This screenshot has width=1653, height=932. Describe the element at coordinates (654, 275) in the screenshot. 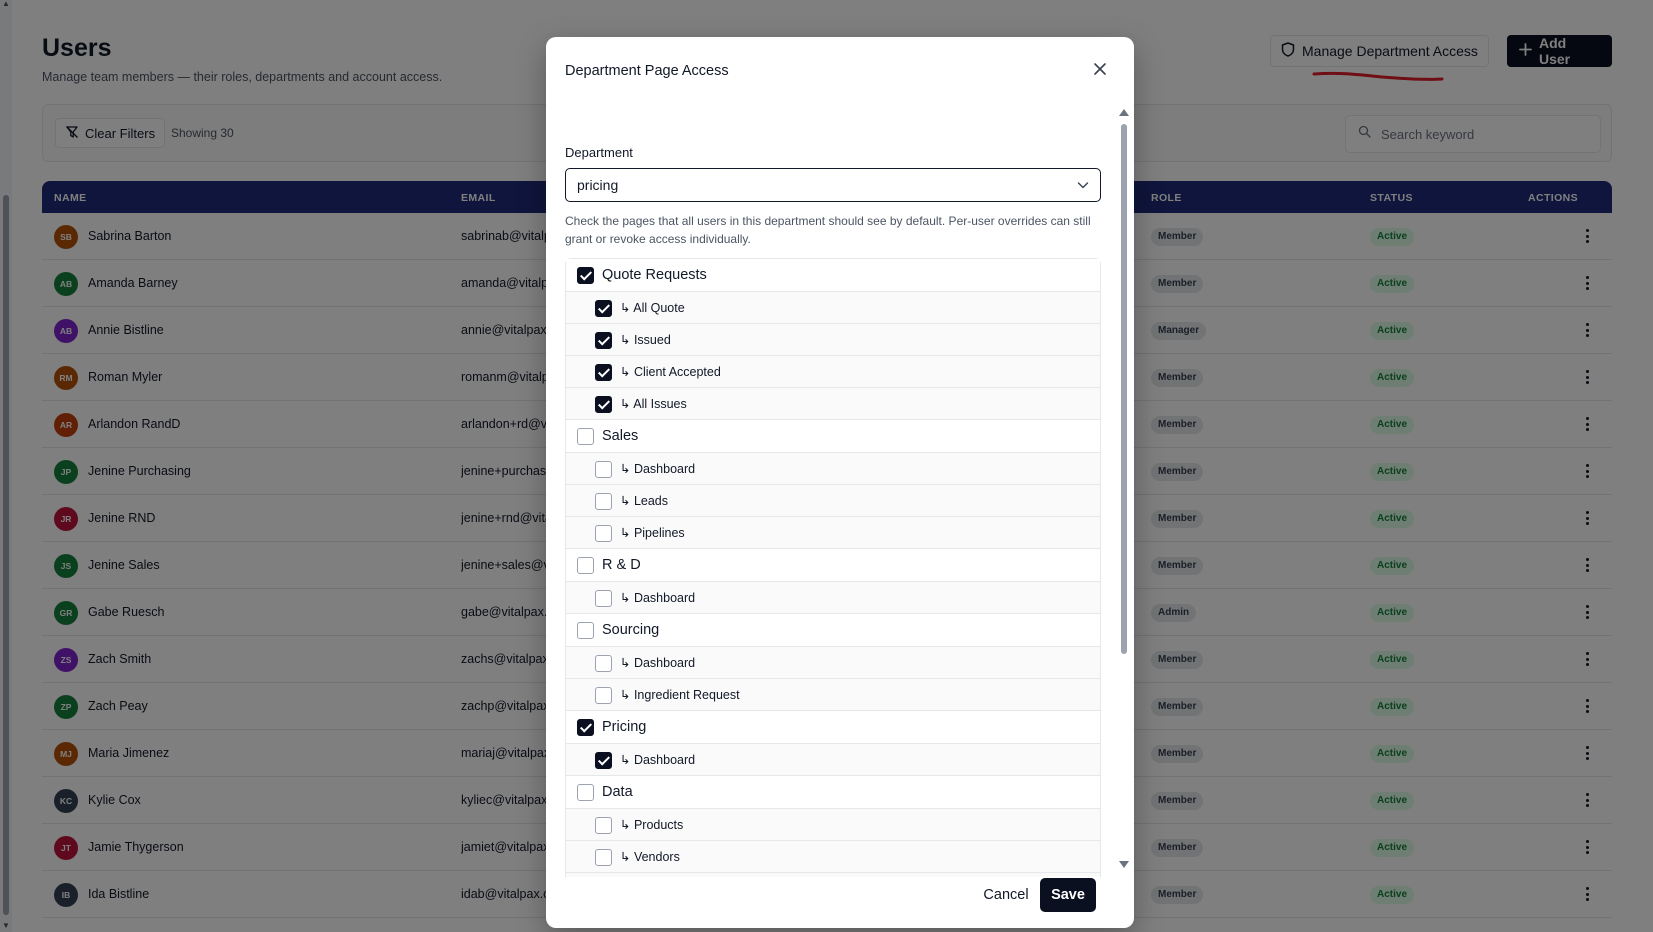

I see `page-label: Quote Requests` at that location.